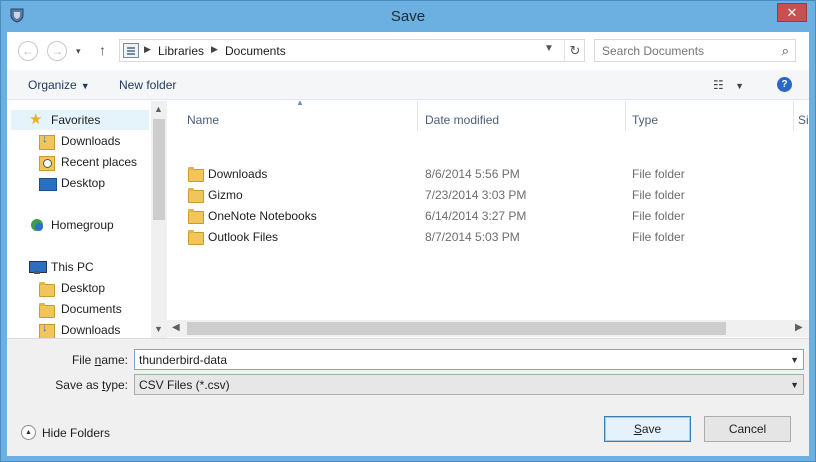 The image size is (816, 462). Describe the element at coordinates (71, 225) in the screenshot. I see `nav-item-homegroup: Homegroup` at that location.